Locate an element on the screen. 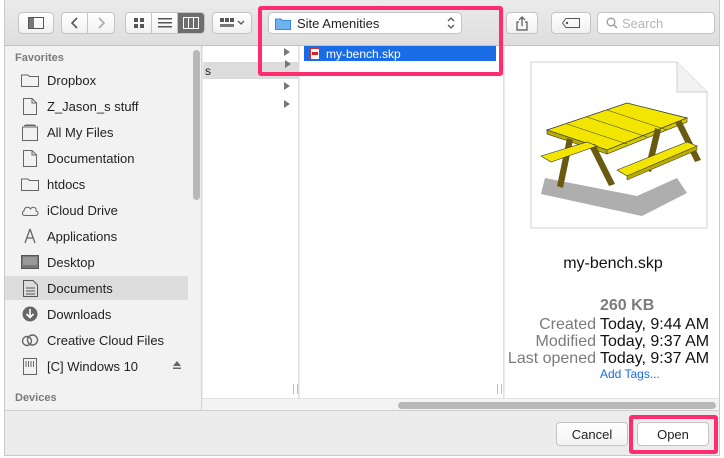  share-icon is located at coordinates (522, 23).